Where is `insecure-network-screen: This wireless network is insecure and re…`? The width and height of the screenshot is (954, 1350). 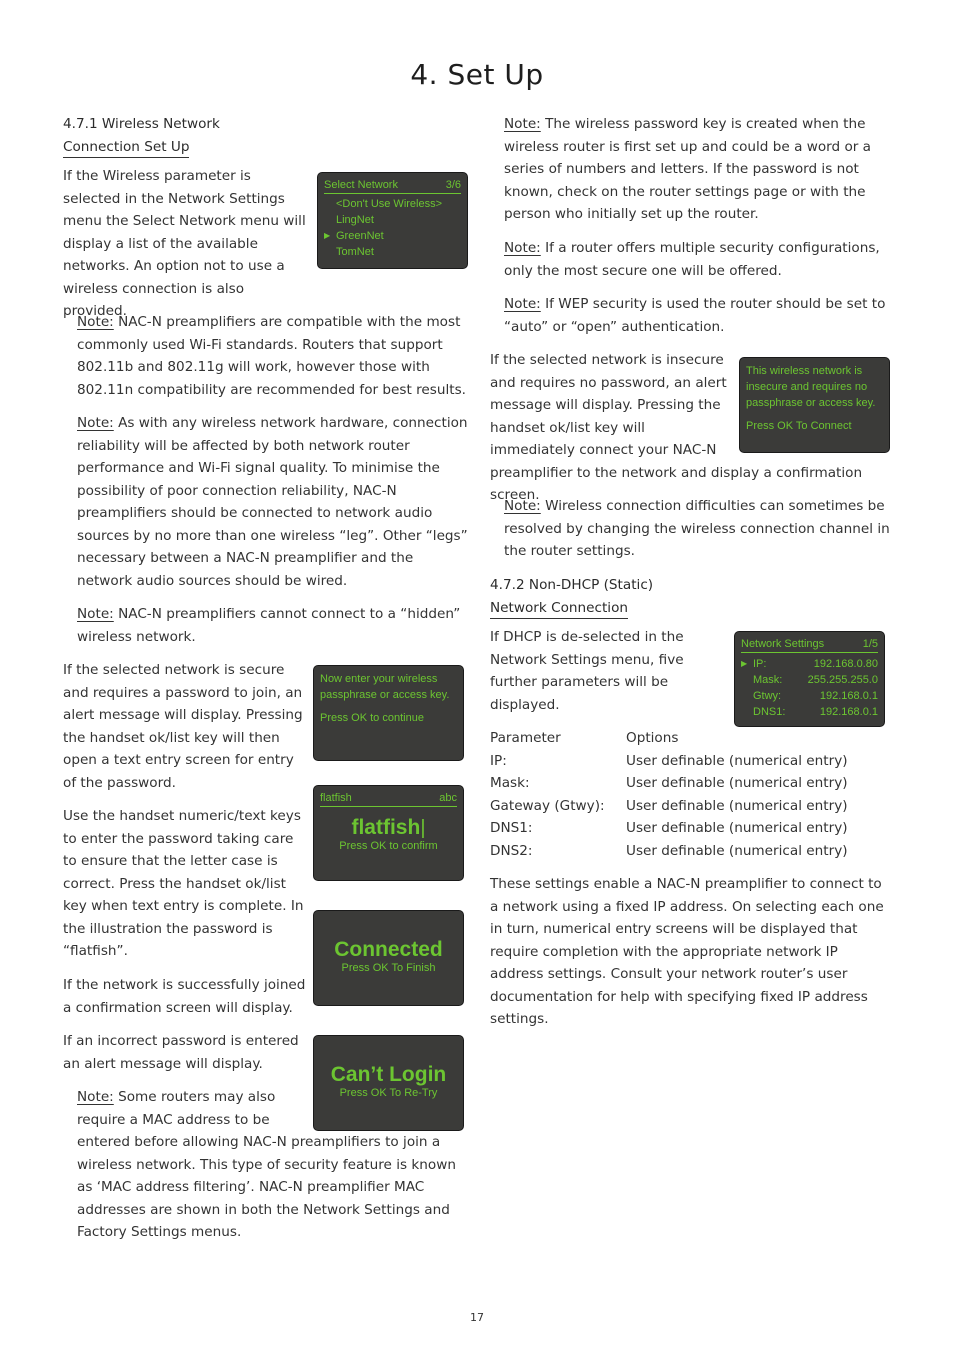
insecure-network-screen: This wireless network is insecure and re… is located at coordinates (814, 405).